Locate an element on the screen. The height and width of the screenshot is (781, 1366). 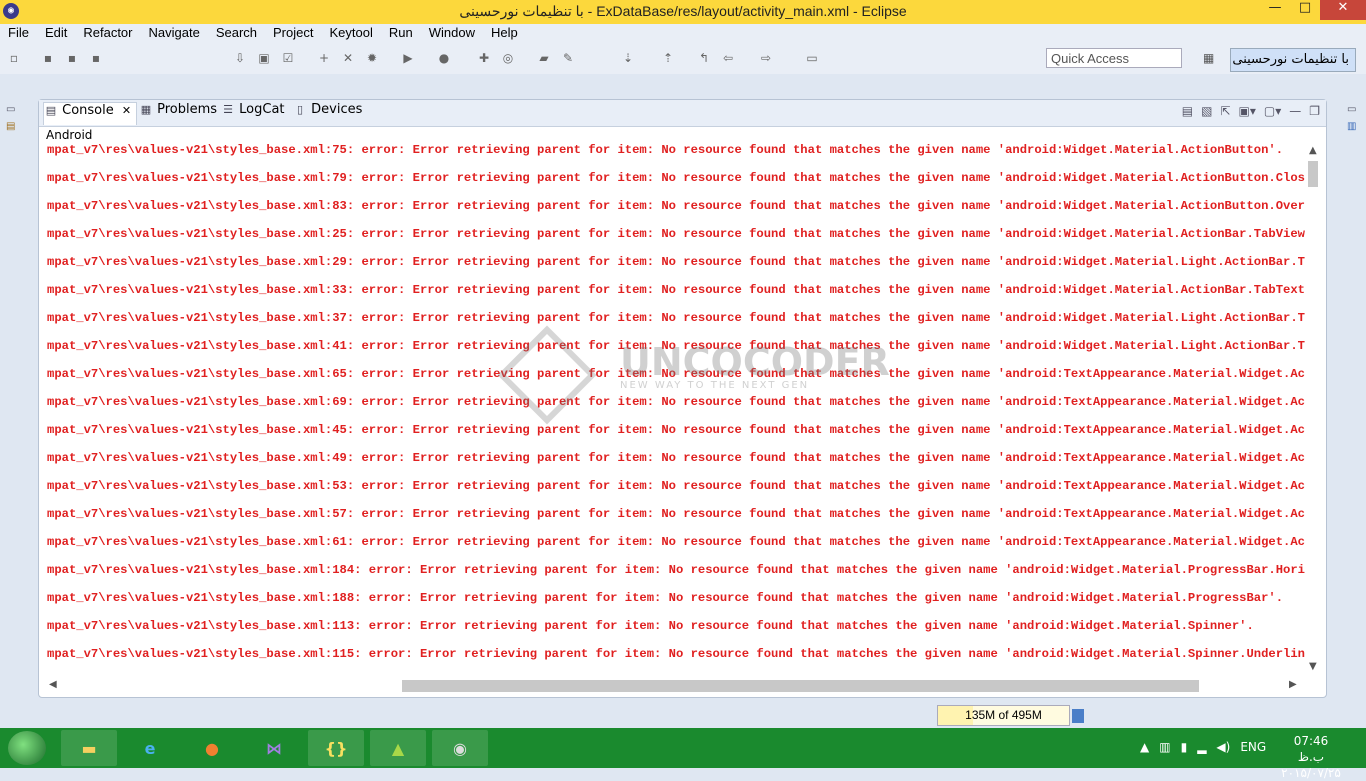
tab-problems: ▦ Problems is located at coordinates (178, 113).